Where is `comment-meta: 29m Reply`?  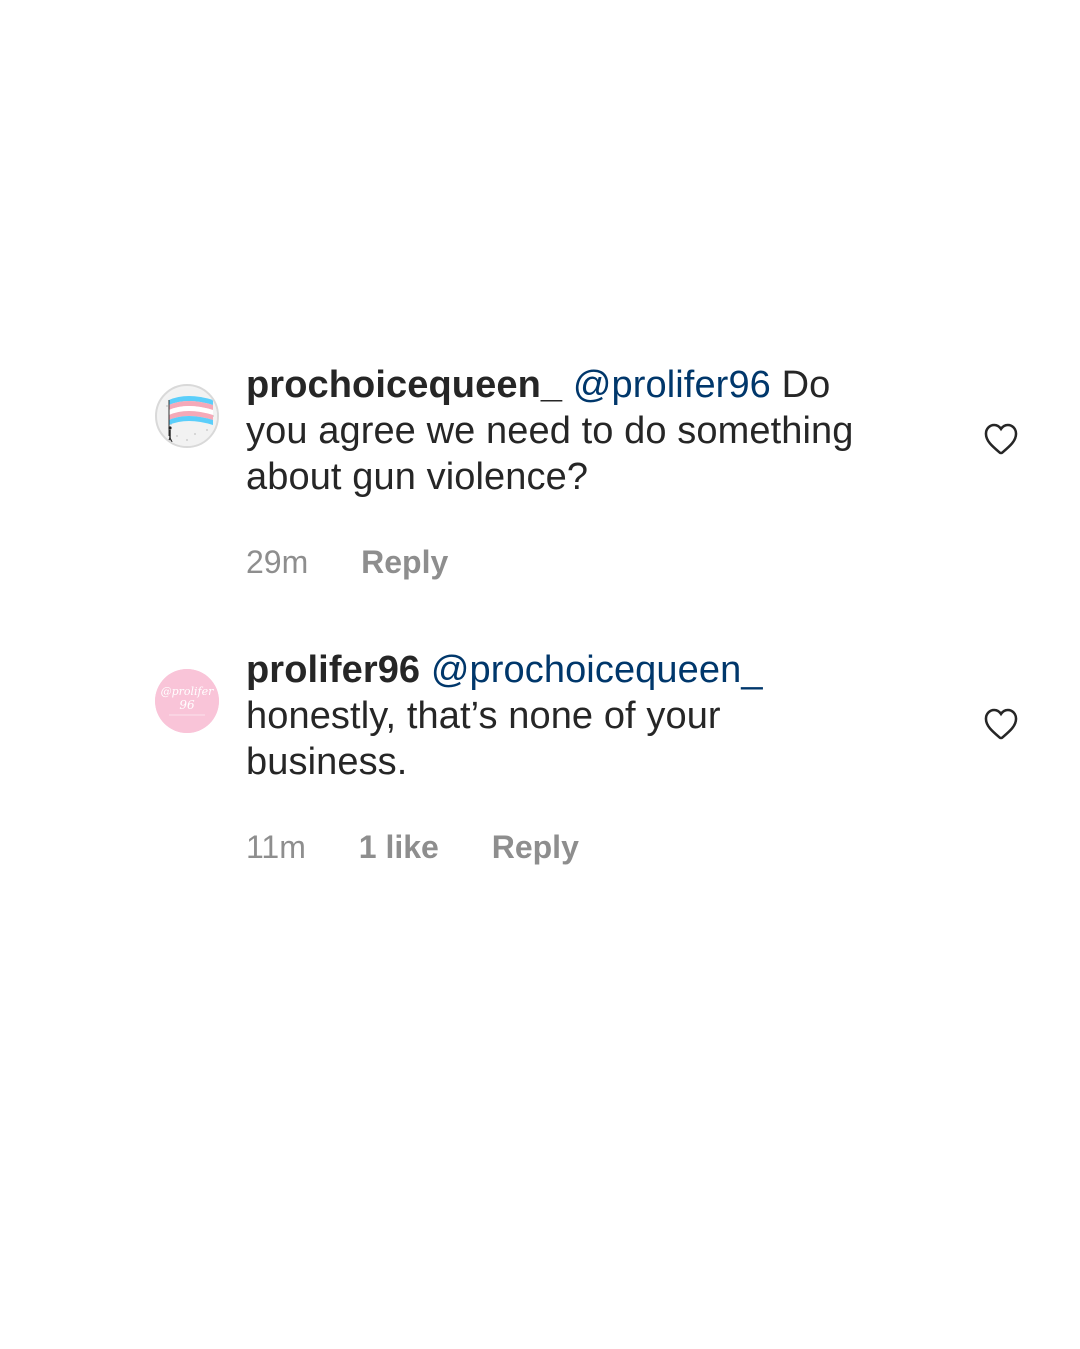 comment-meta: 29m Reply is located at coordinates (369, 562).